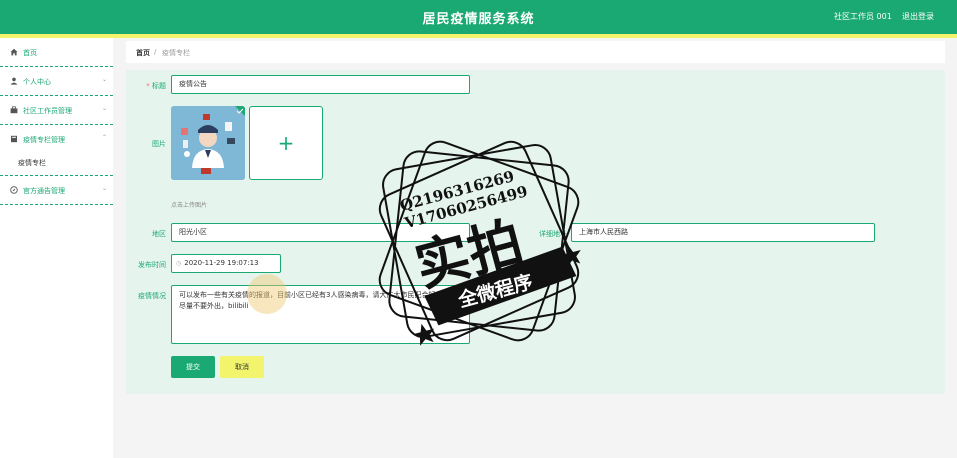 This screenshot has height=458, width=957. I want to click on add-image-button: +, so click(286, 143).